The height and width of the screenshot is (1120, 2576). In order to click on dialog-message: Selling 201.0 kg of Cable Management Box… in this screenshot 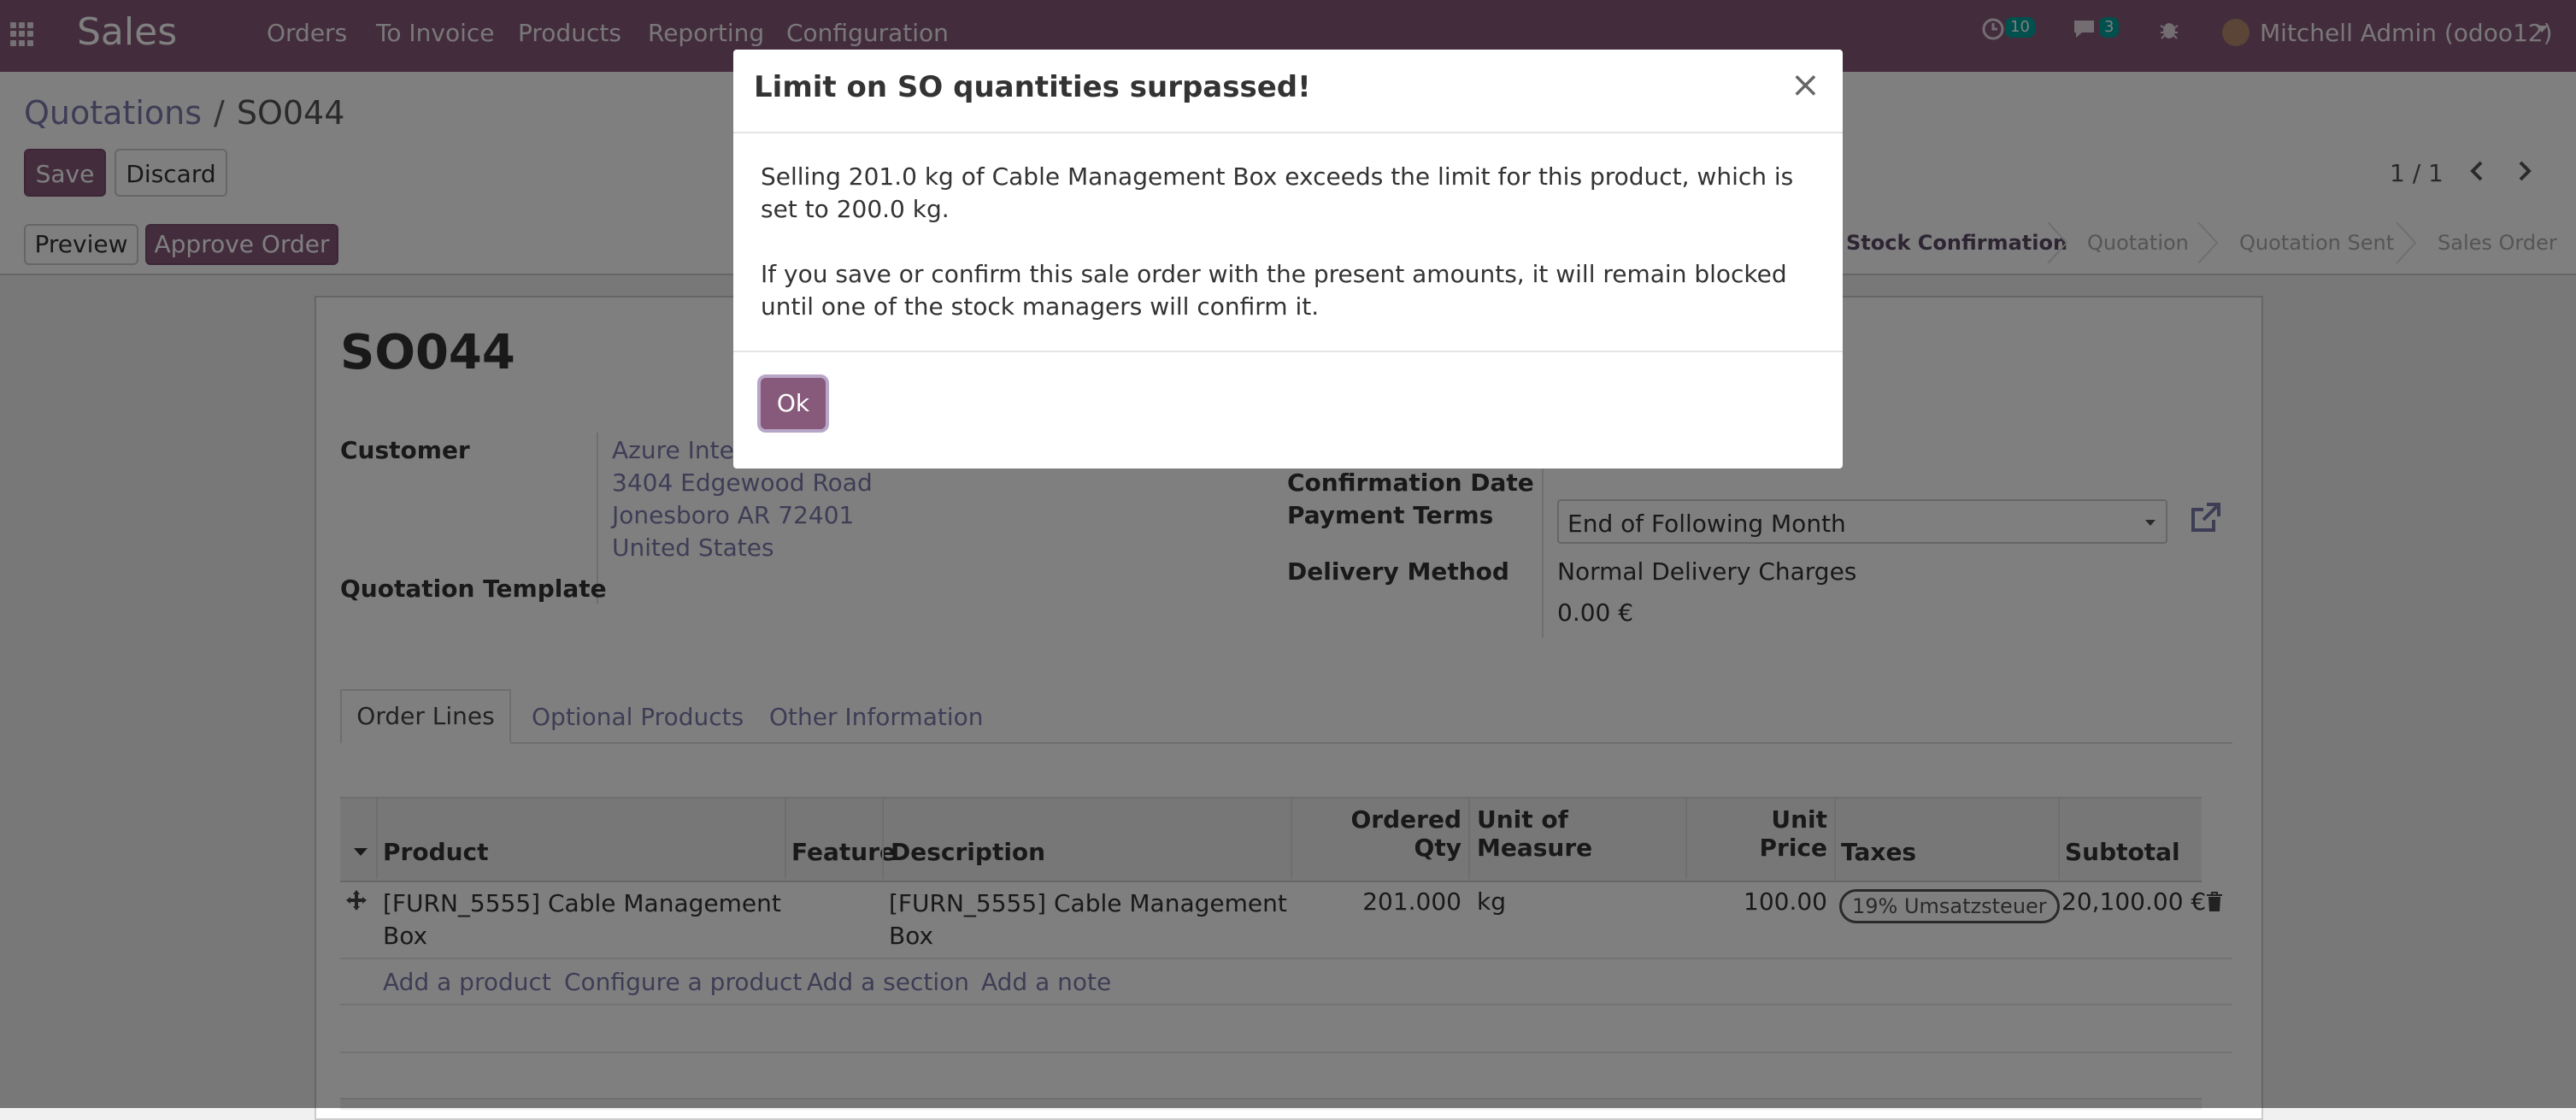, I will do `click(1277, 192)`.